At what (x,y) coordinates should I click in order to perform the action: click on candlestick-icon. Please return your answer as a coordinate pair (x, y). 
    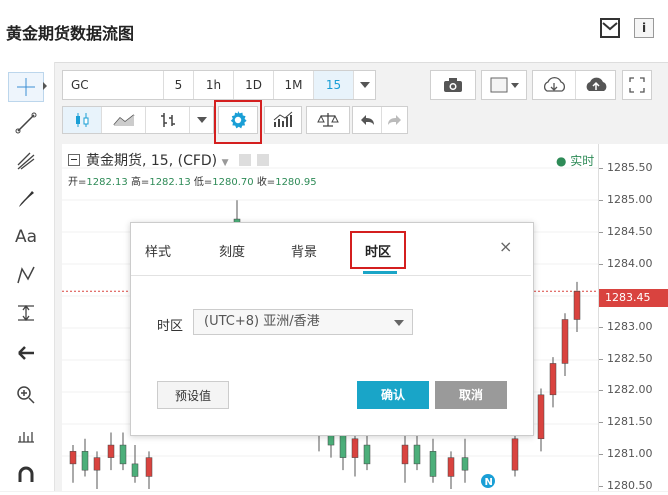
    Looking at the image, I should click on (82, 120).